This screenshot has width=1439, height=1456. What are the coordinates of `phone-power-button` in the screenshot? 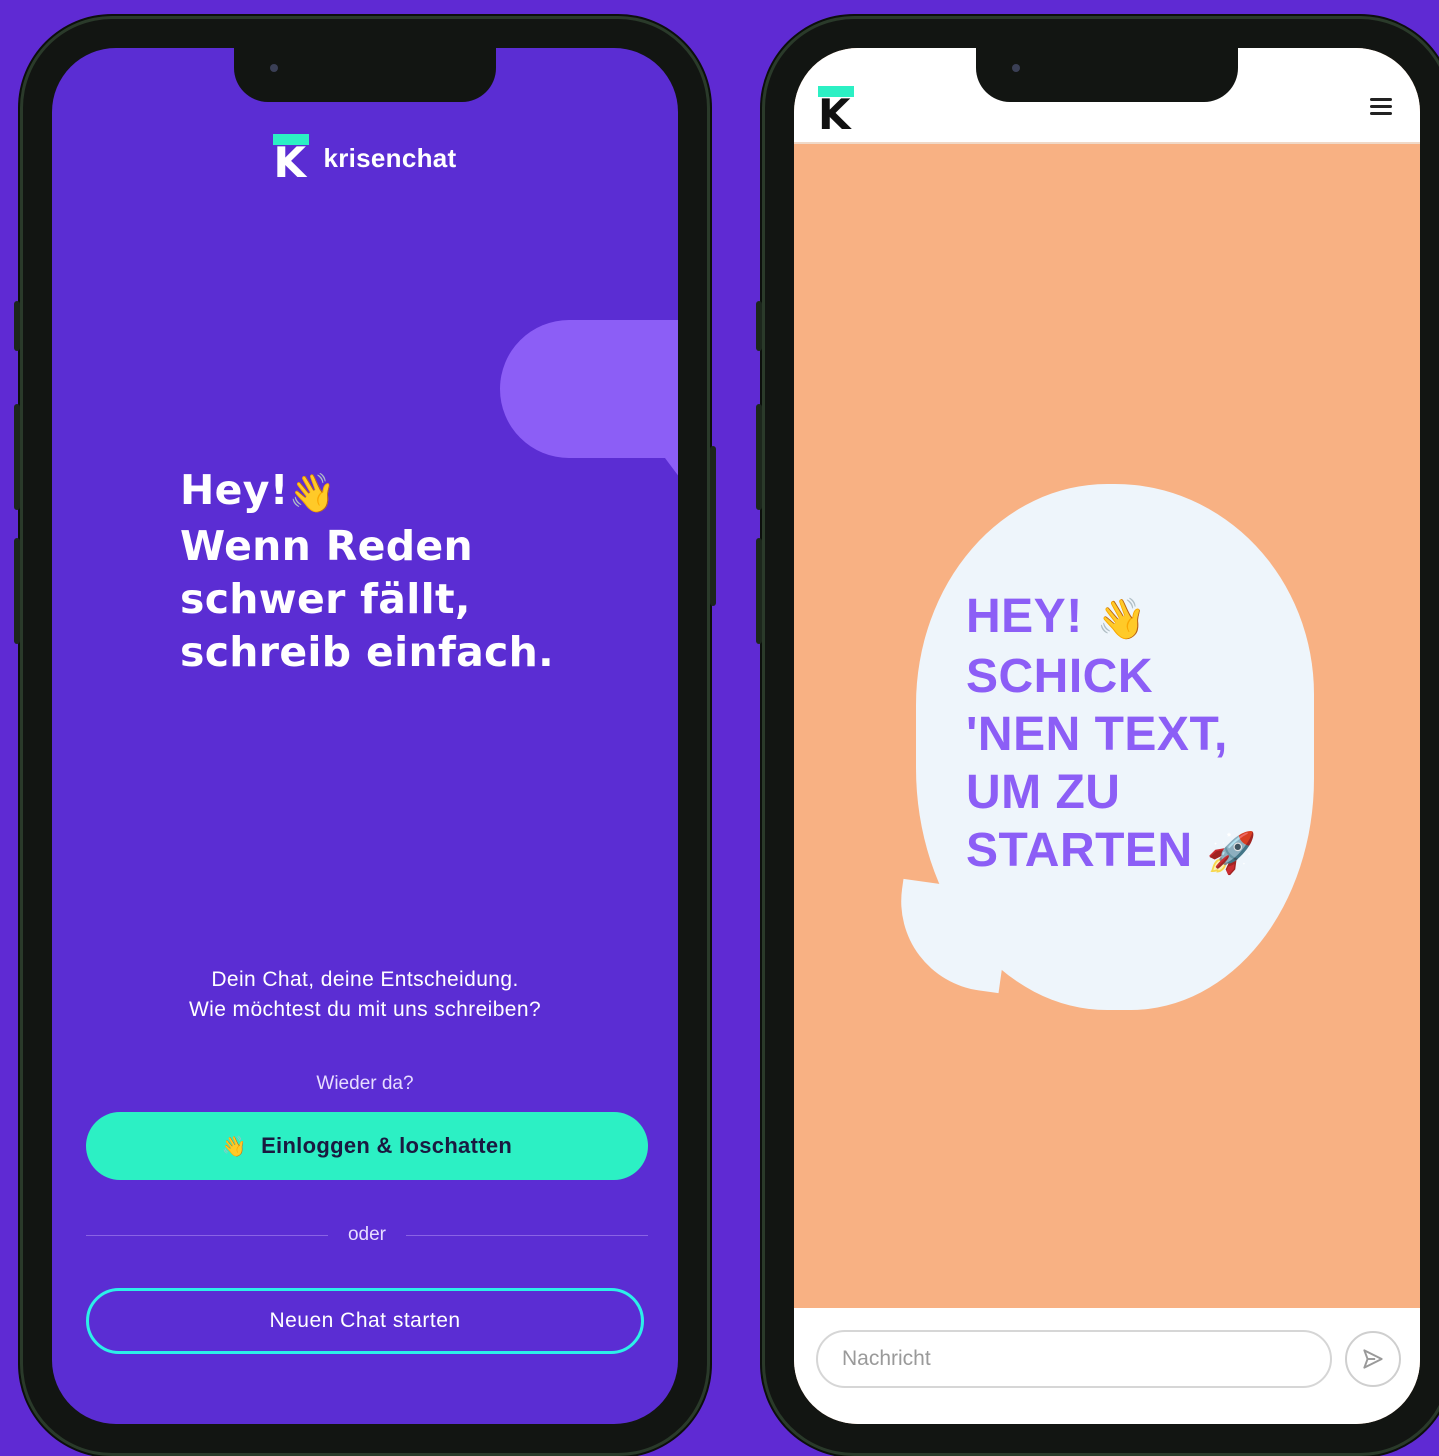 It's located at (713, 526).